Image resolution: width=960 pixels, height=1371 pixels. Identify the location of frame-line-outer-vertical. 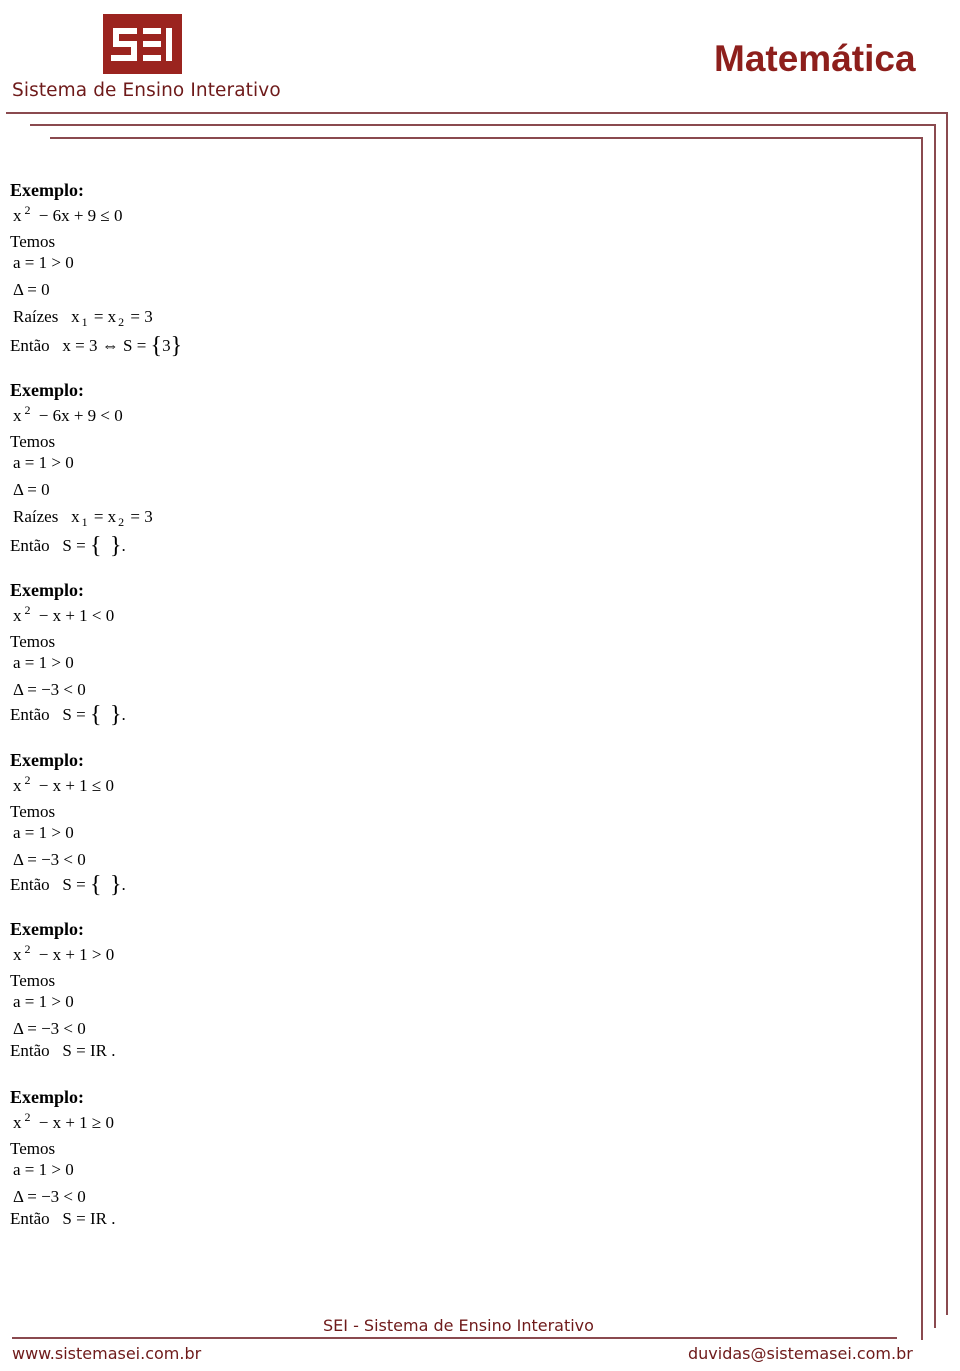
(947, 713).